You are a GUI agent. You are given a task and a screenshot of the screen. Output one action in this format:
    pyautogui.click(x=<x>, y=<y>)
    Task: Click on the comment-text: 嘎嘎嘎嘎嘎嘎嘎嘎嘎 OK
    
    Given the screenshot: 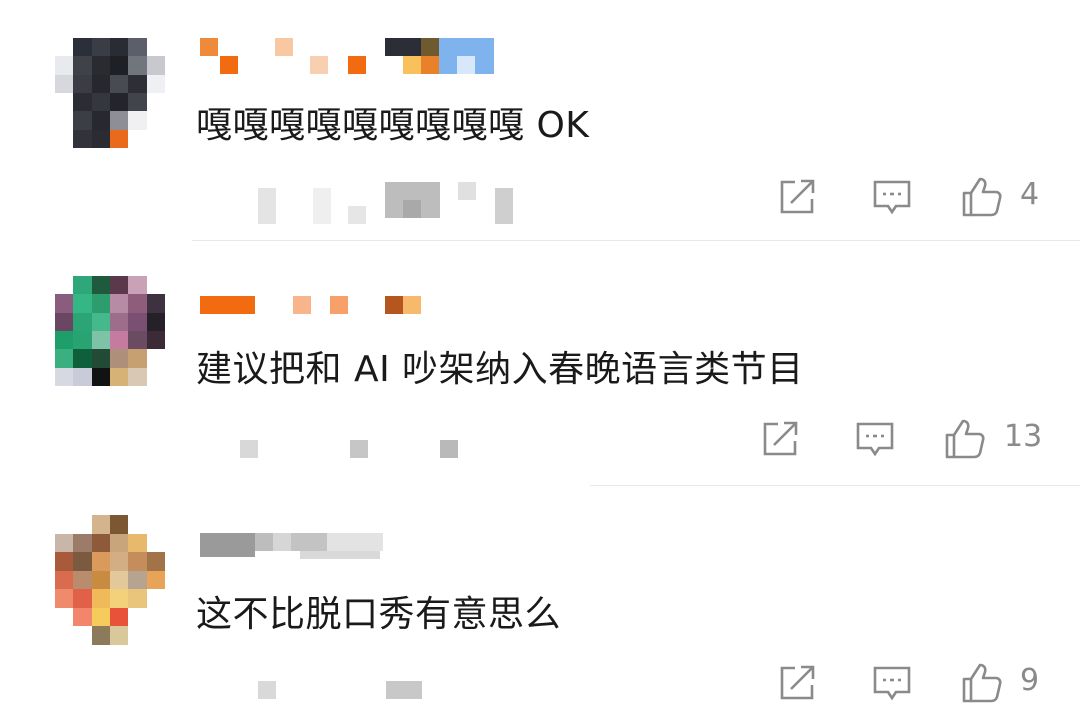 What is the action you would take?
    pyautogui.click(x=393, y=125)
    